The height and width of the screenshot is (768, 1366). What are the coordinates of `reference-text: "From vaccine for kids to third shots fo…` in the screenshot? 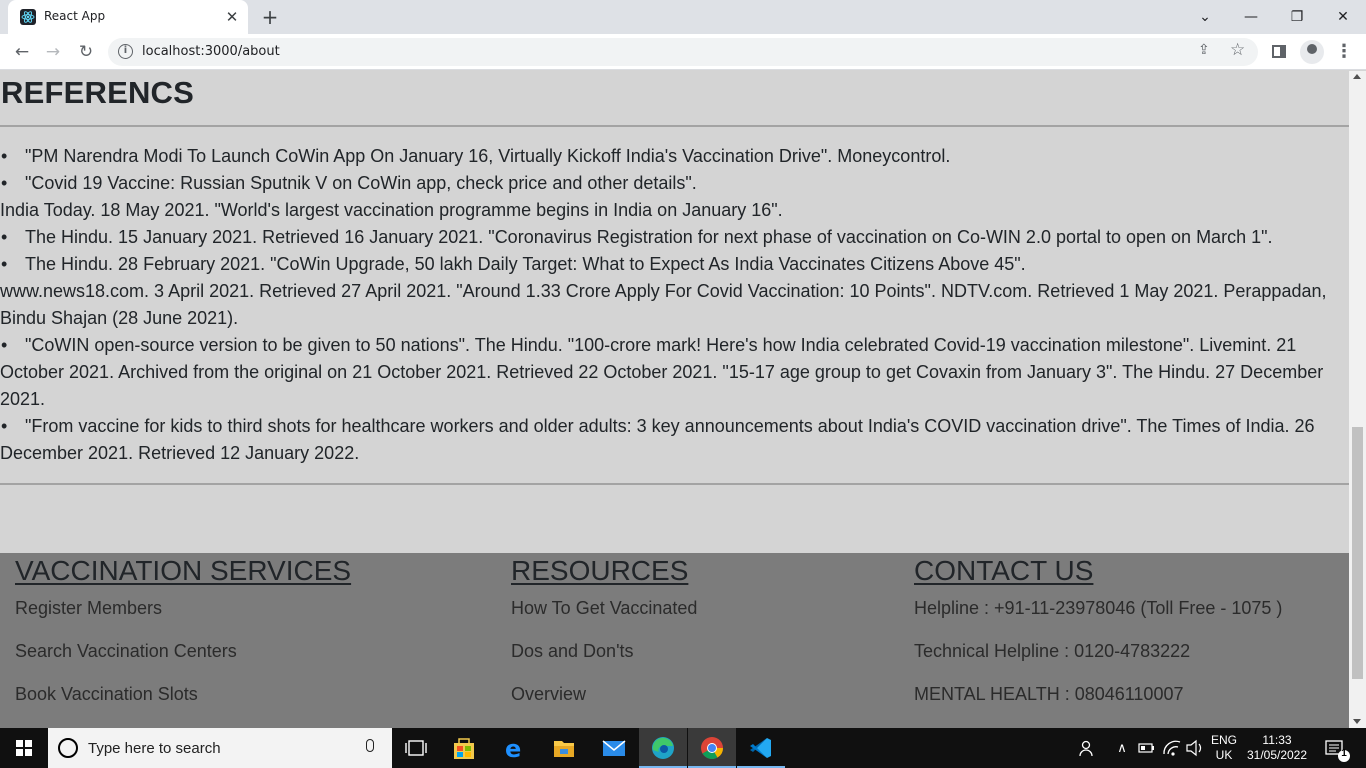 It's located at (657, 439).